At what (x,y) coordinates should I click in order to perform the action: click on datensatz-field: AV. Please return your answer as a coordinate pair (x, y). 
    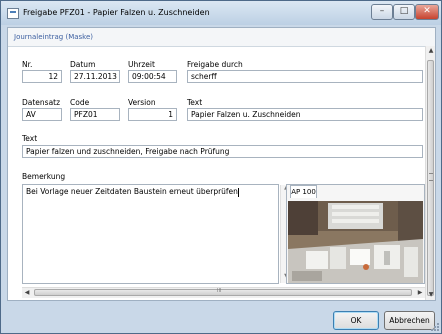
    Looking at the image, I should click on (42, 114).